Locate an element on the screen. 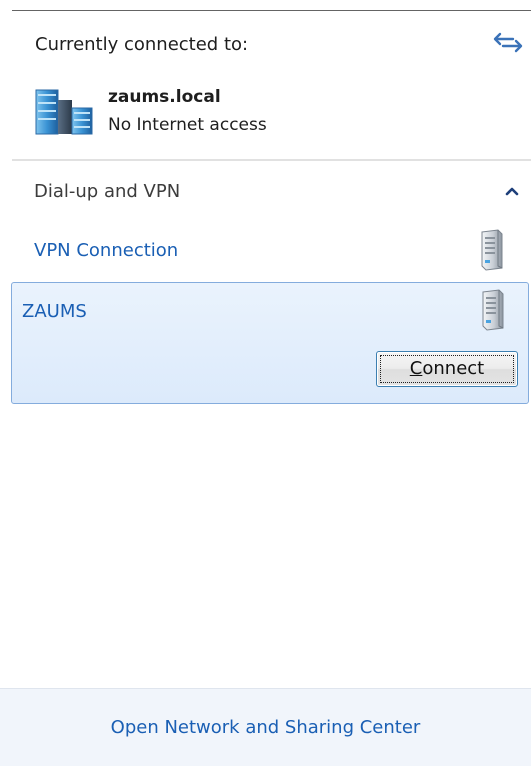  connect-button: Connect is located at coordinates (447, 369).